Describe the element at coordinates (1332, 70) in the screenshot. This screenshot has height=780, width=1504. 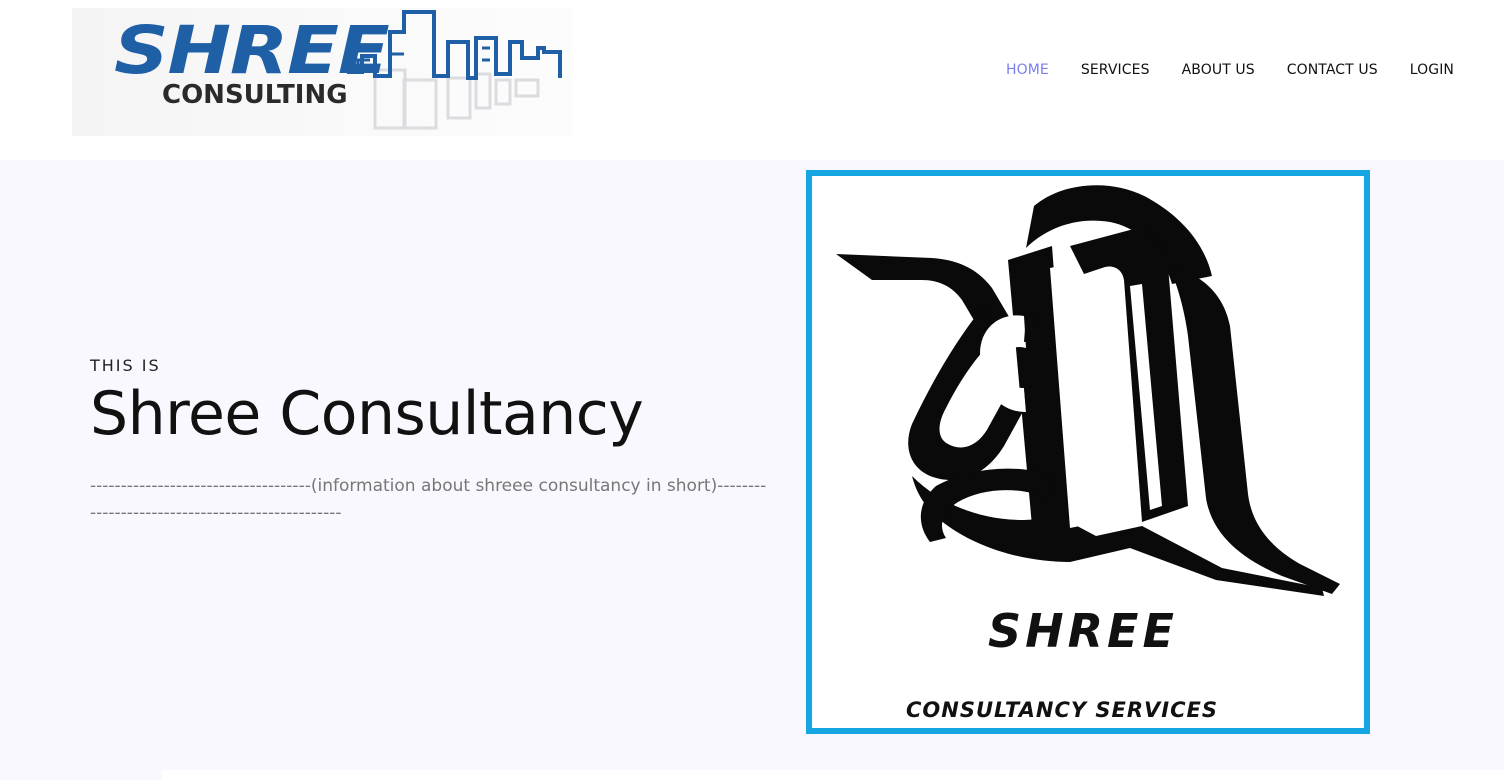
I see `nav-contact-us: CONTACT US` at that location.